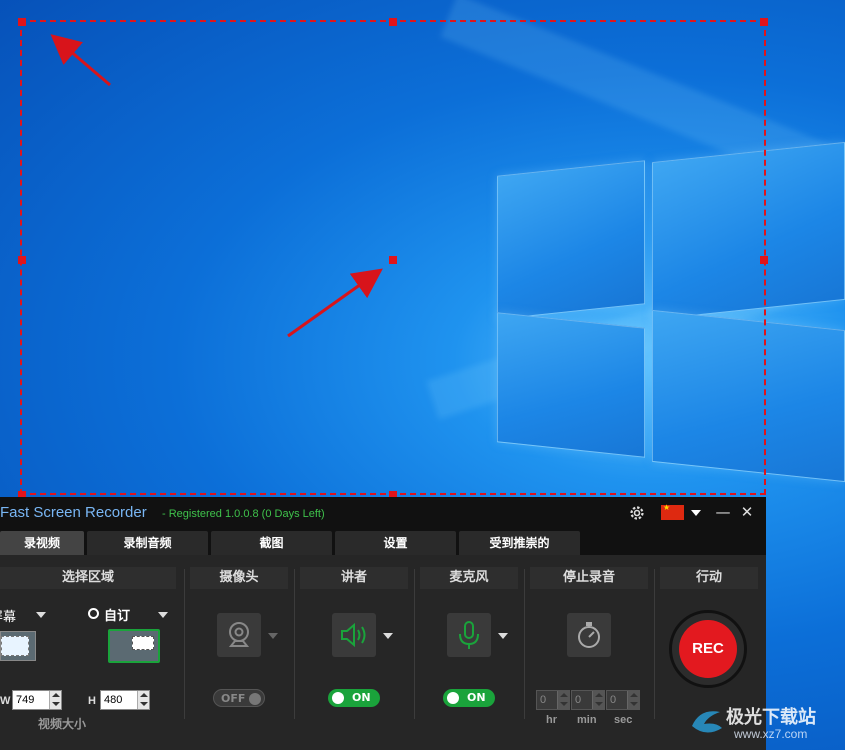 The image size is (845, 750). I want to click on mic-button, so click(469, 635).